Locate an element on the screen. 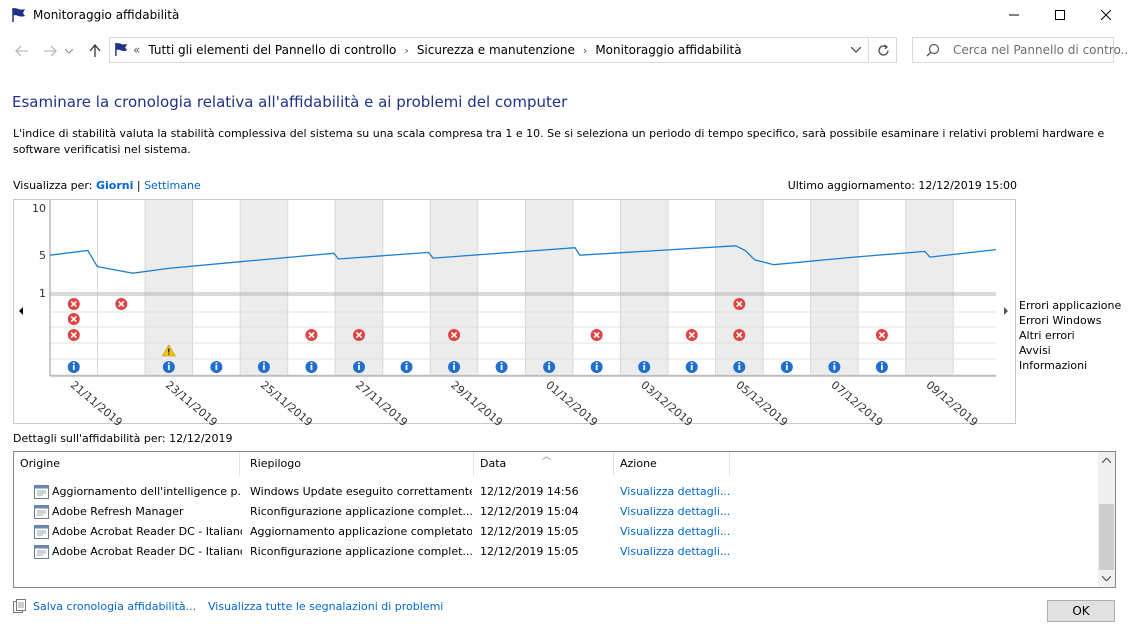 The height and width of the screenshot is (632, 1129). minimize-button is located at coordinates (1014, 15).